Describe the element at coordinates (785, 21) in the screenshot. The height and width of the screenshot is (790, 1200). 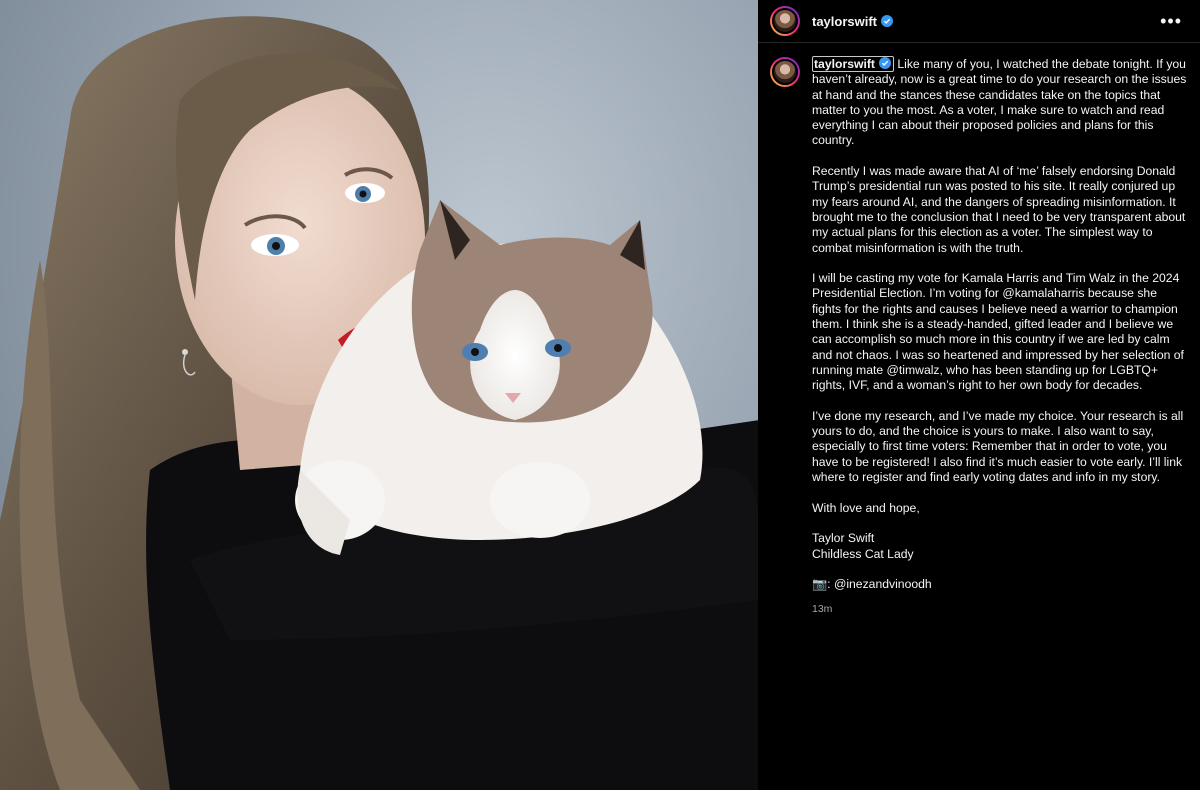
I see `profile-avatar-icon` at that location.